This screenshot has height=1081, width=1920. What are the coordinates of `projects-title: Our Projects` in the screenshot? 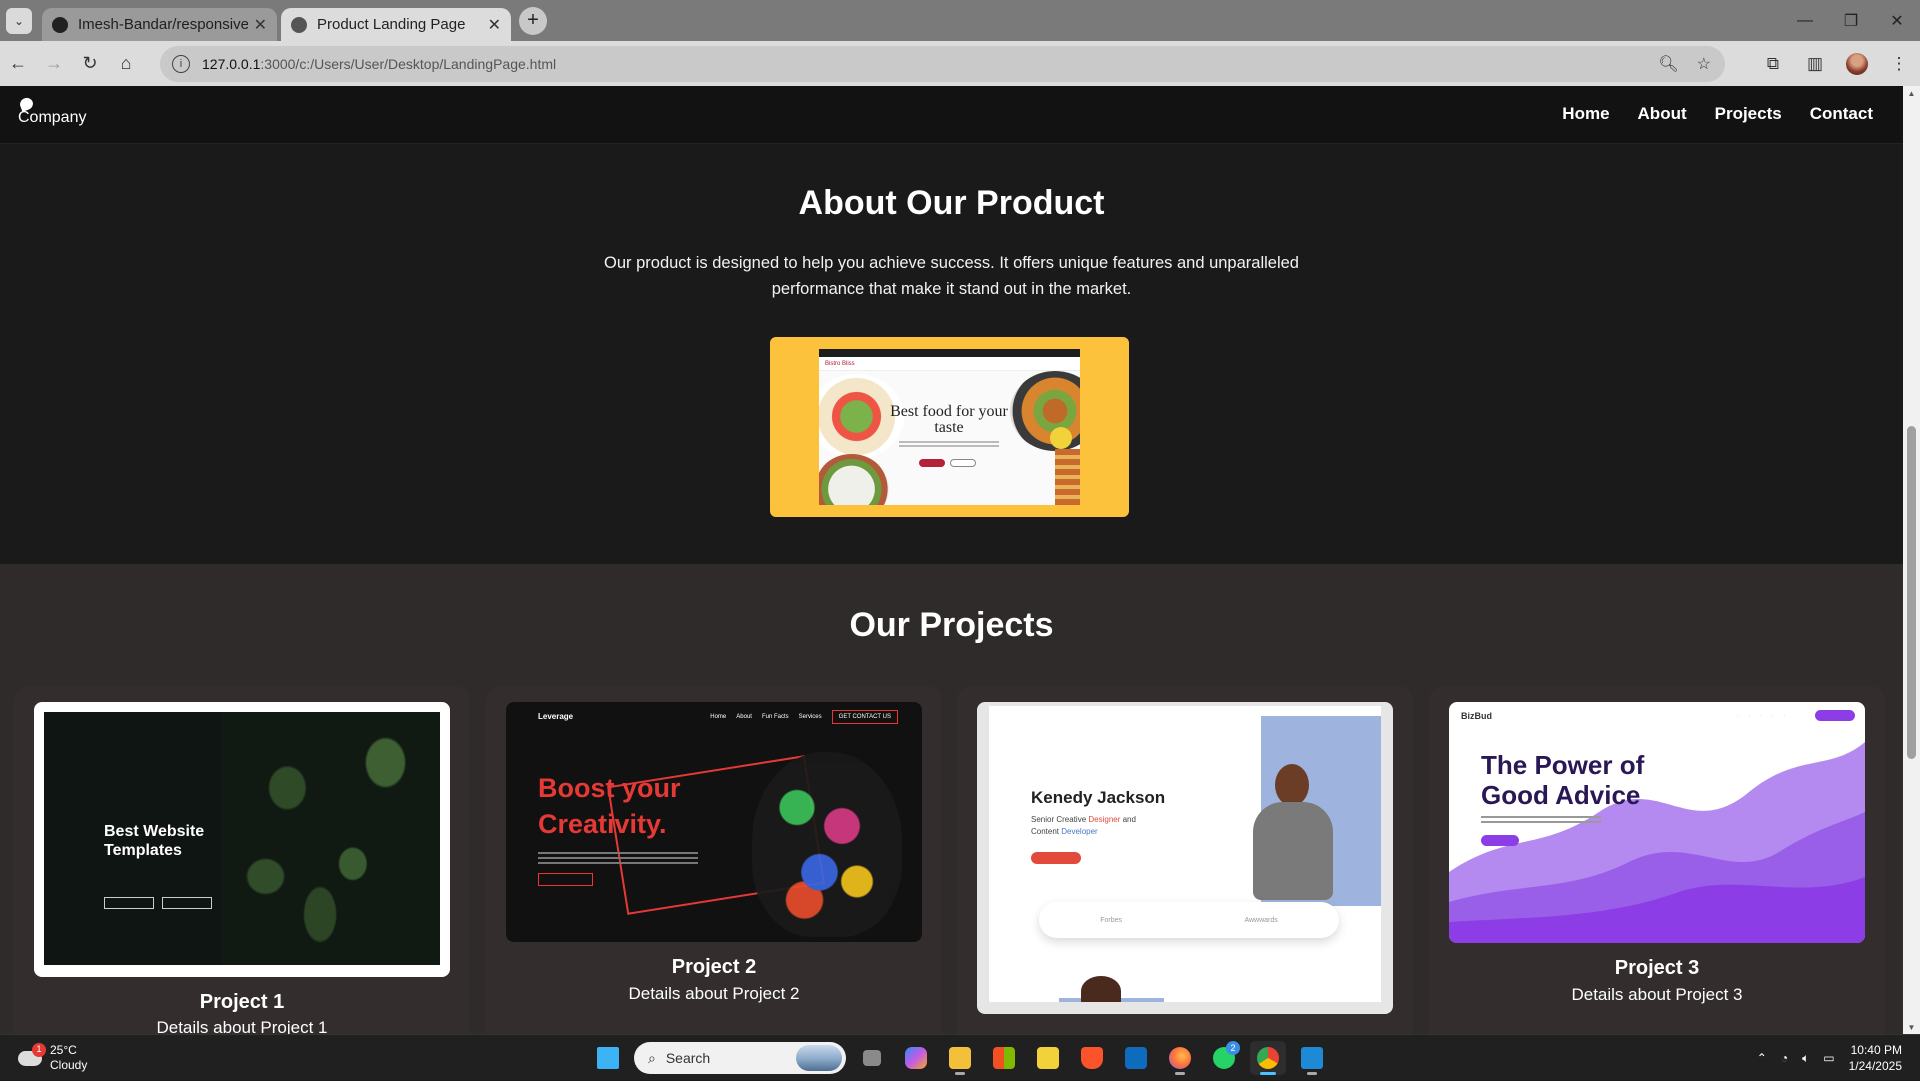 It's located at (951, 625).